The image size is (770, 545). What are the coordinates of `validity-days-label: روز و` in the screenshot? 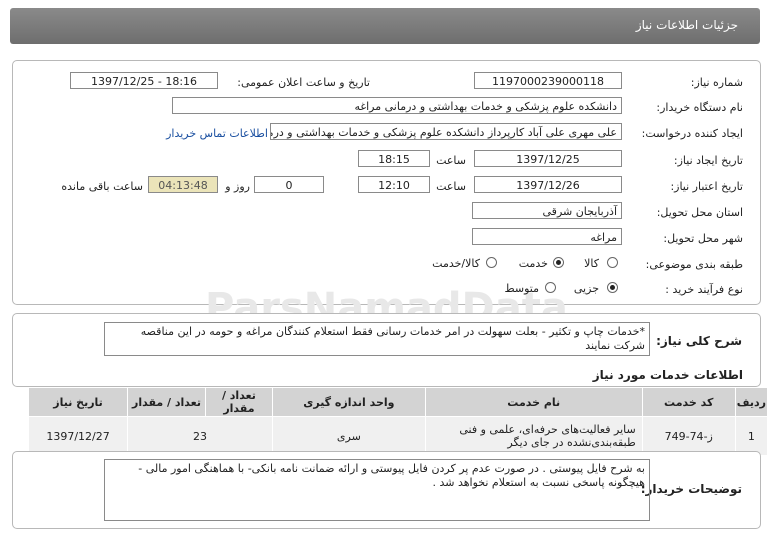 It's located at (237, 186).